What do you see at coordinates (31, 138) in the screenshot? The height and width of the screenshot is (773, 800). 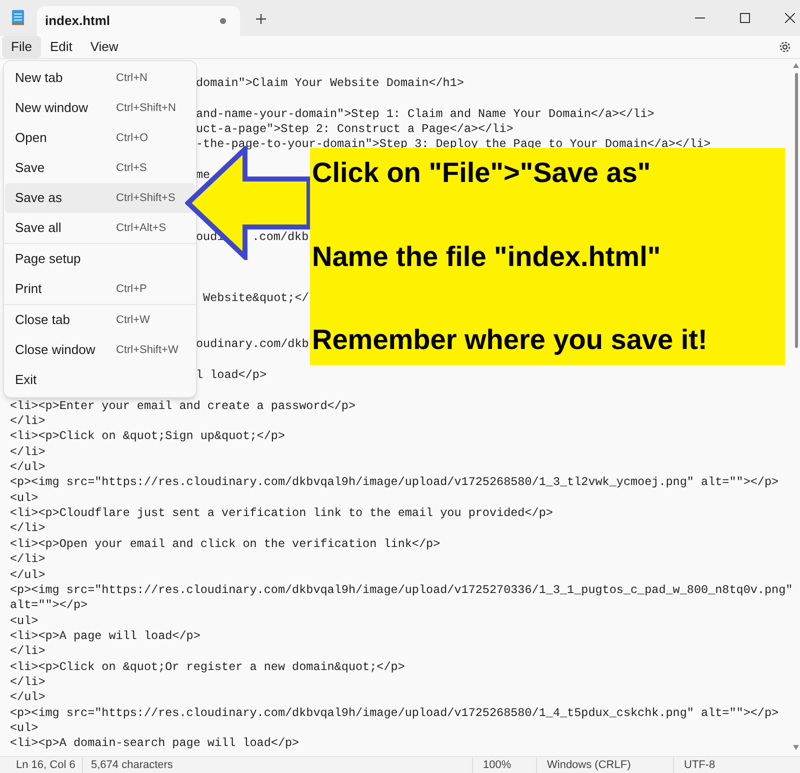 I see `menu-item-label: Open` at bounding box center [31, 138].